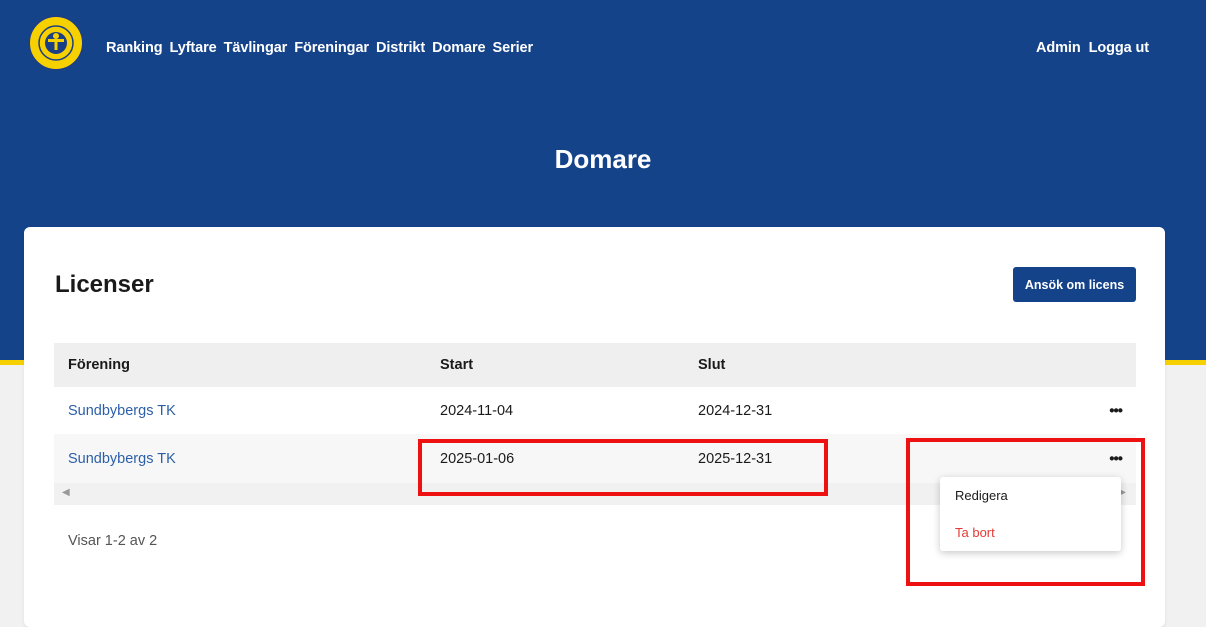 The width and height of the screenshot is (1206, 627). What do you see at coordinates (712, 365) in the screenshot?
I see `column-header-end: Slut` at bounding box center [712, 365].